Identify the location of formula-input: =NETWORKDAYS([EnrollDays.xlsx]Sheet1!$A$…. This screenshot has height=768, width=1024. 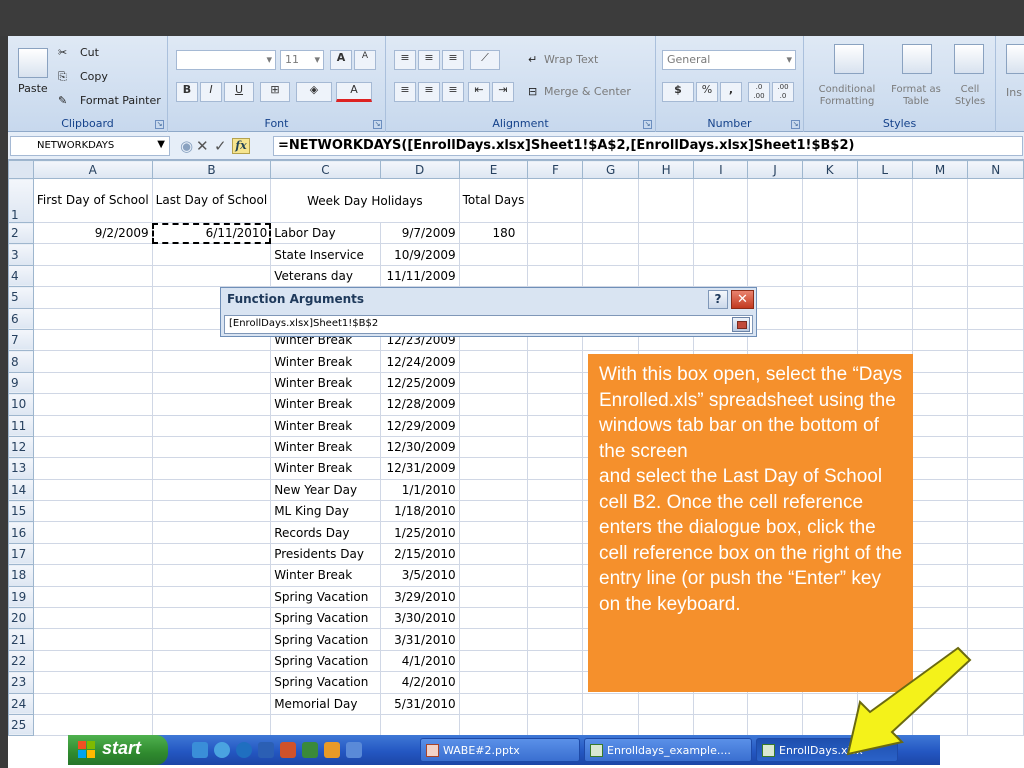
(648, 146).